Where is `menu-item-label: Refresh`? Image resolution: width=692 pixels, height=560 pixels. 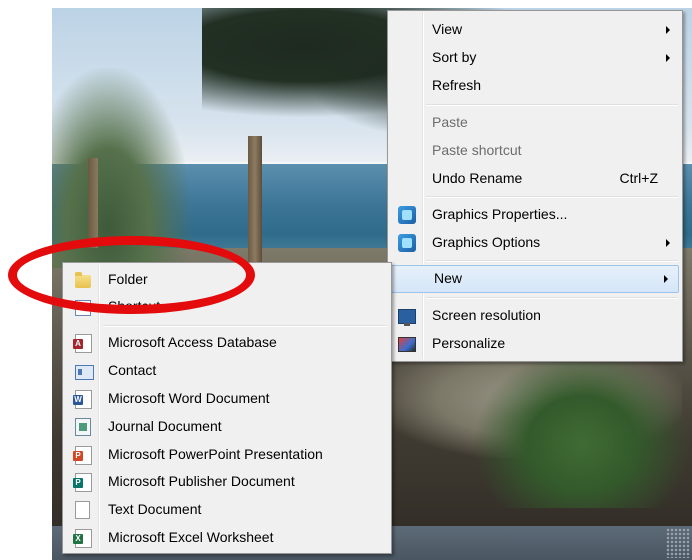 menu-item-label: Refresh is located at coordinates (457, 85).